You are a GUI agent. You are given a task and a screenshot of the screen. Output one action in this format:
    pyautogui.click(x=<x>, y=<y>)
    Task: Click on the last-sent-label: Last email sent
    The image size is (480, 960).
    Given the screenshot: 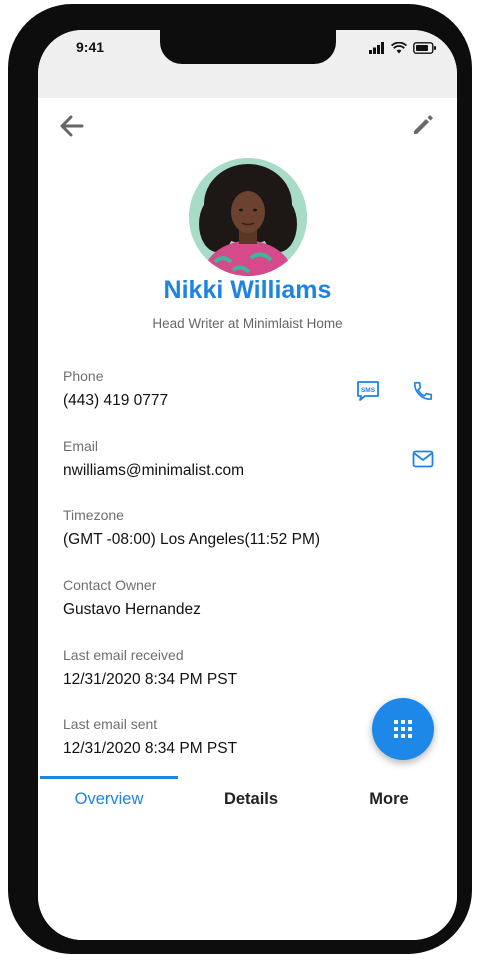 What is the action you would take?
    pyautogui.click(x=110, y=724)
    